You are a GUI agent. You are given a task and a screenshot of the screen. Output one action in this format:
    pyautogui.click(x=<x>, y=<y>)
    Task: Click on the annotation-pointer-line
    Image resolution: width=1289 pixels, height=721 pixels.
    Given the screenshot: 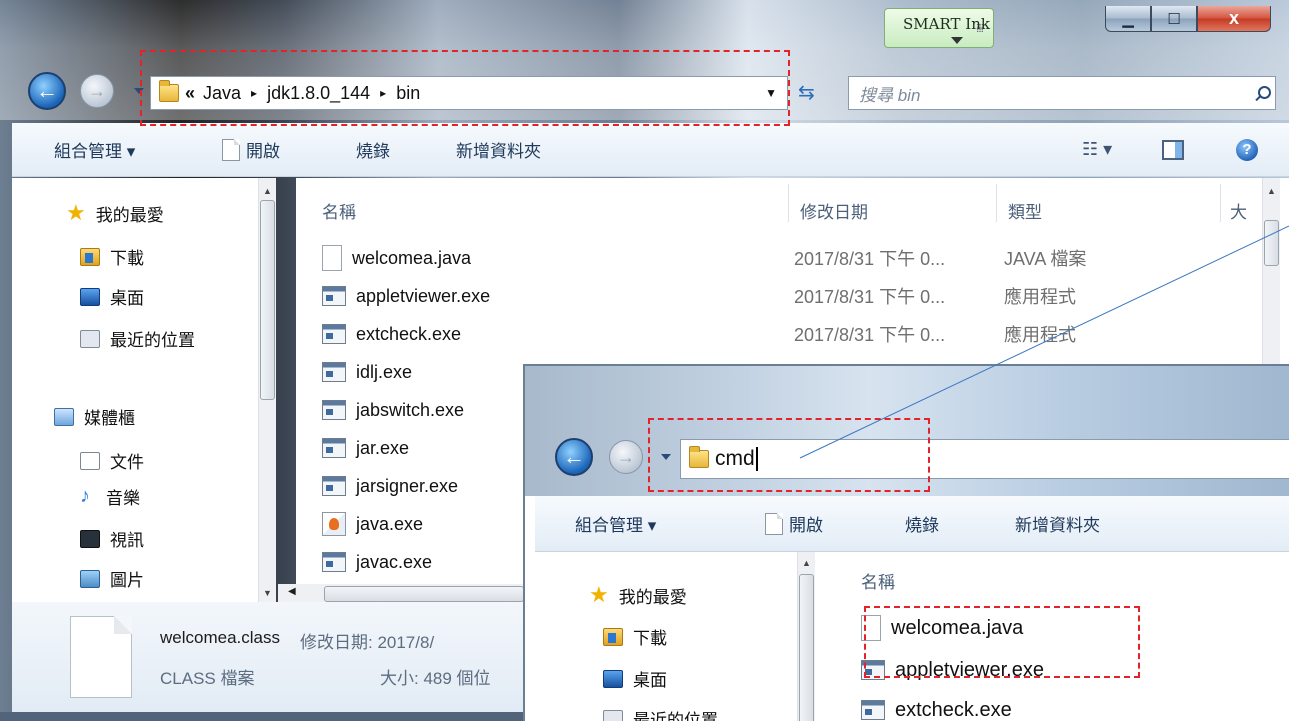 What is the action you would take?
    pyautogui.click(x=1044, y=342)
    